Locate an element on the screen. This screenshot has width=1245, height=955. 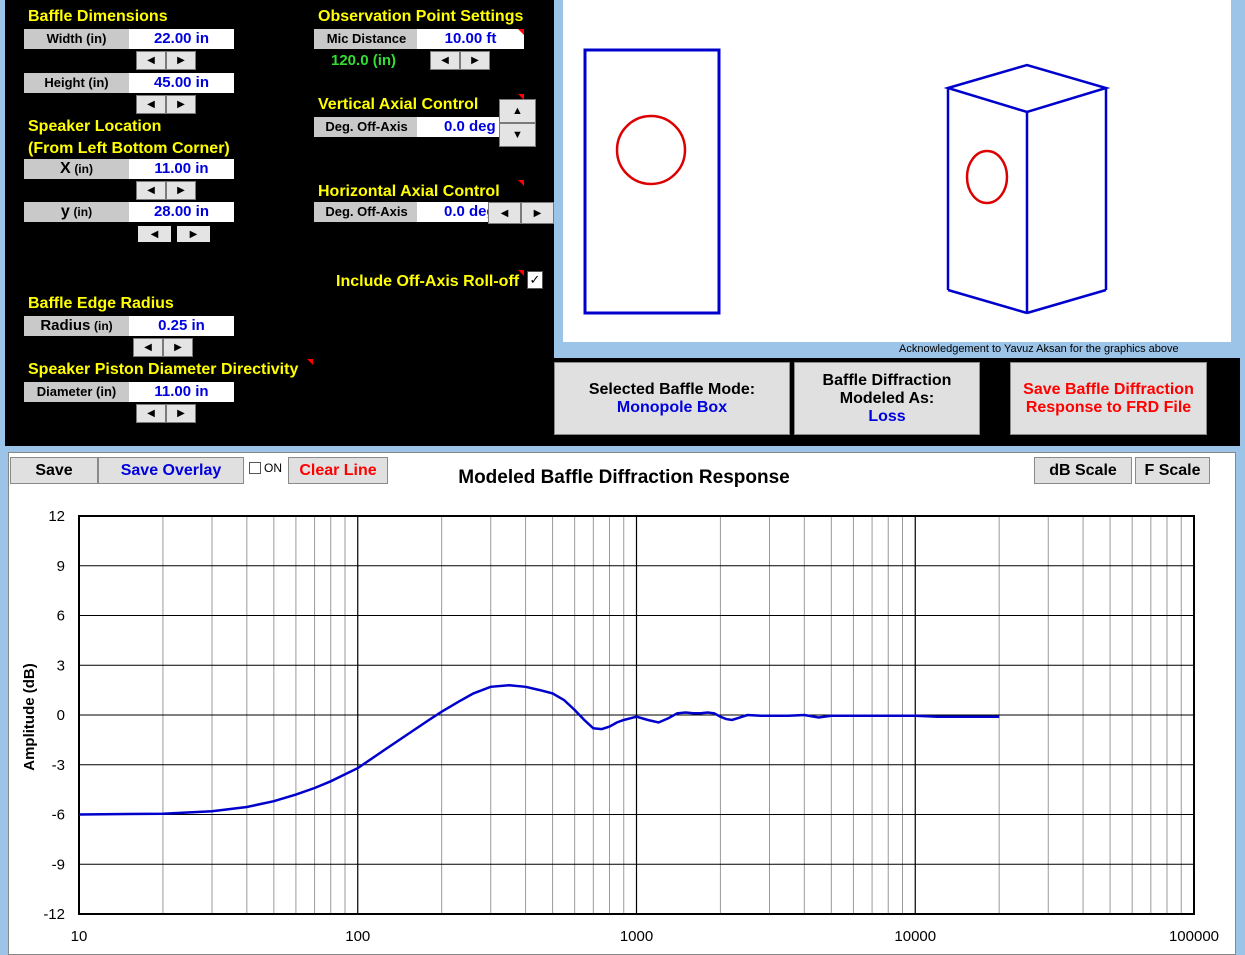
height-spinner: ◀ ▶ is located at coordinates (166, 104).